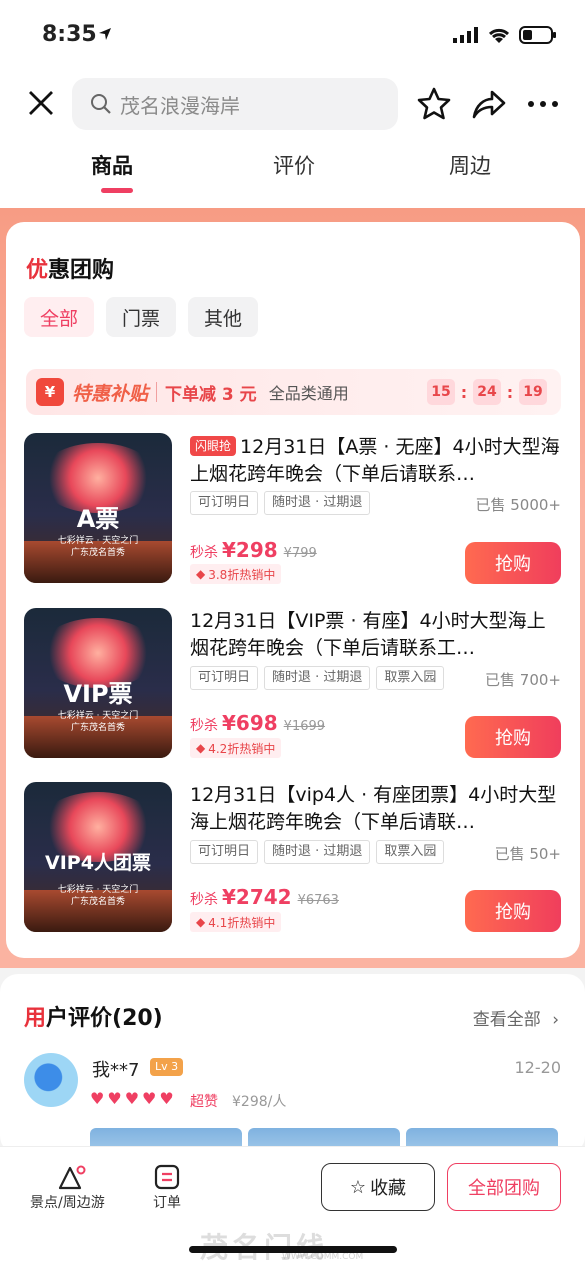  Describe the element at coordinates (323, 1257) in the screenshot. I see `watermark-url: WWW.CDMM.COM` at that location.